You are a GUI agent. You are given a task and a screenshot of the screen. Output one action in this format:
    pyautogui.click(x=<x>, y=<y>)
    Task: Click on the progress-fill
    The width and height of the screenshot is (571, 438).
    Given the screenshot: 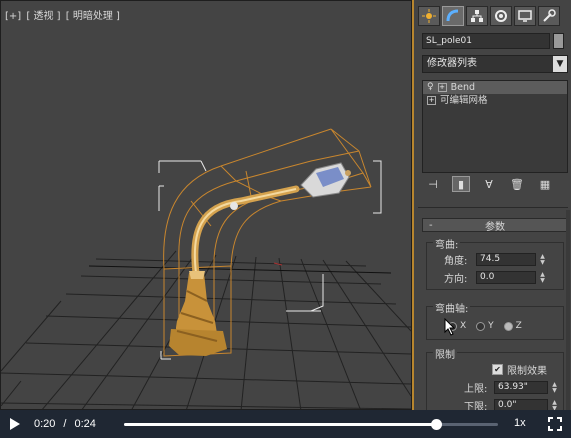 What is the action you would take?
    pyautogui.click(x=280, y=424)
    